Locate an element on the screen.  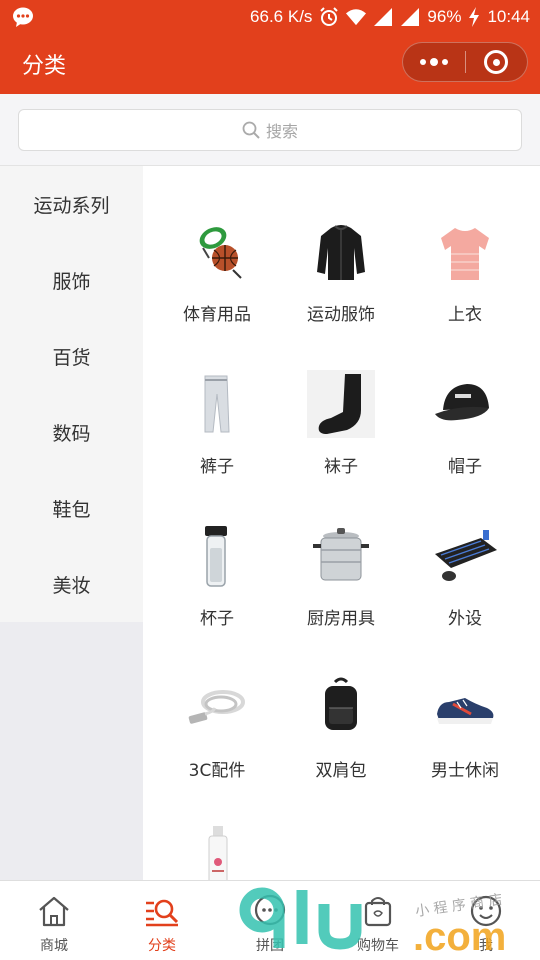
clock-time: 10:44 is located at coordinates (508, 16).